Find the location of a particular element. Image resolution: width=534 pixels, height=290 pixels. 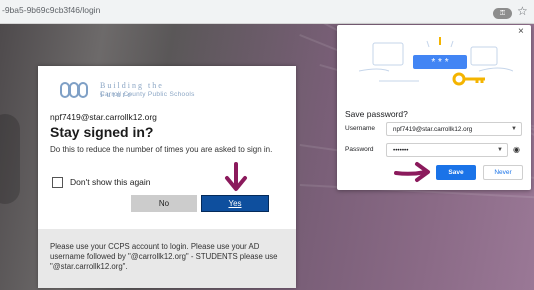

key-icon: ⚿ is located at coordinates (502, 13).